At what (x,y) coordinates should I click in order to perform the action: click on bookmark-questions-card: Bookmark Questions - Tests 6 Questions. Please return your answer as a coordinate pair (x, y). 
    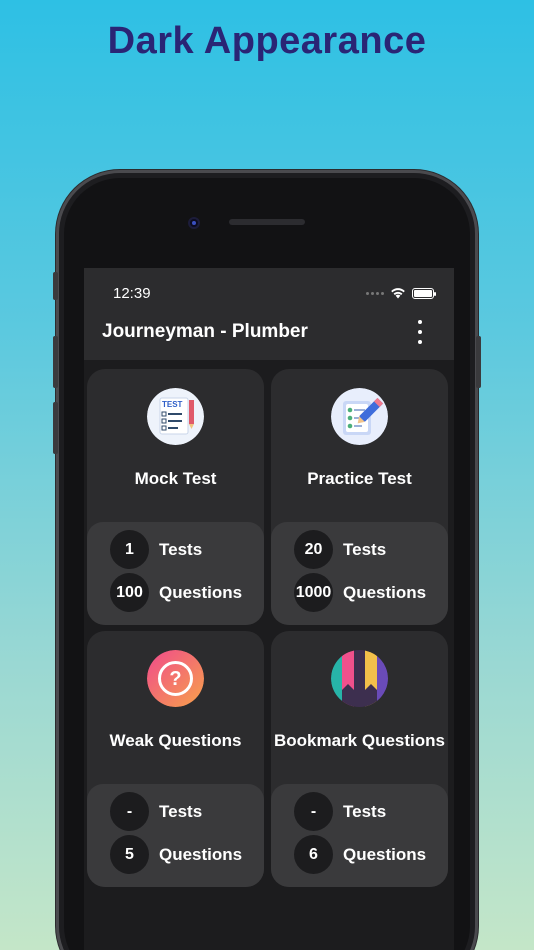
    Looking at the image, I should click on (359, 759).